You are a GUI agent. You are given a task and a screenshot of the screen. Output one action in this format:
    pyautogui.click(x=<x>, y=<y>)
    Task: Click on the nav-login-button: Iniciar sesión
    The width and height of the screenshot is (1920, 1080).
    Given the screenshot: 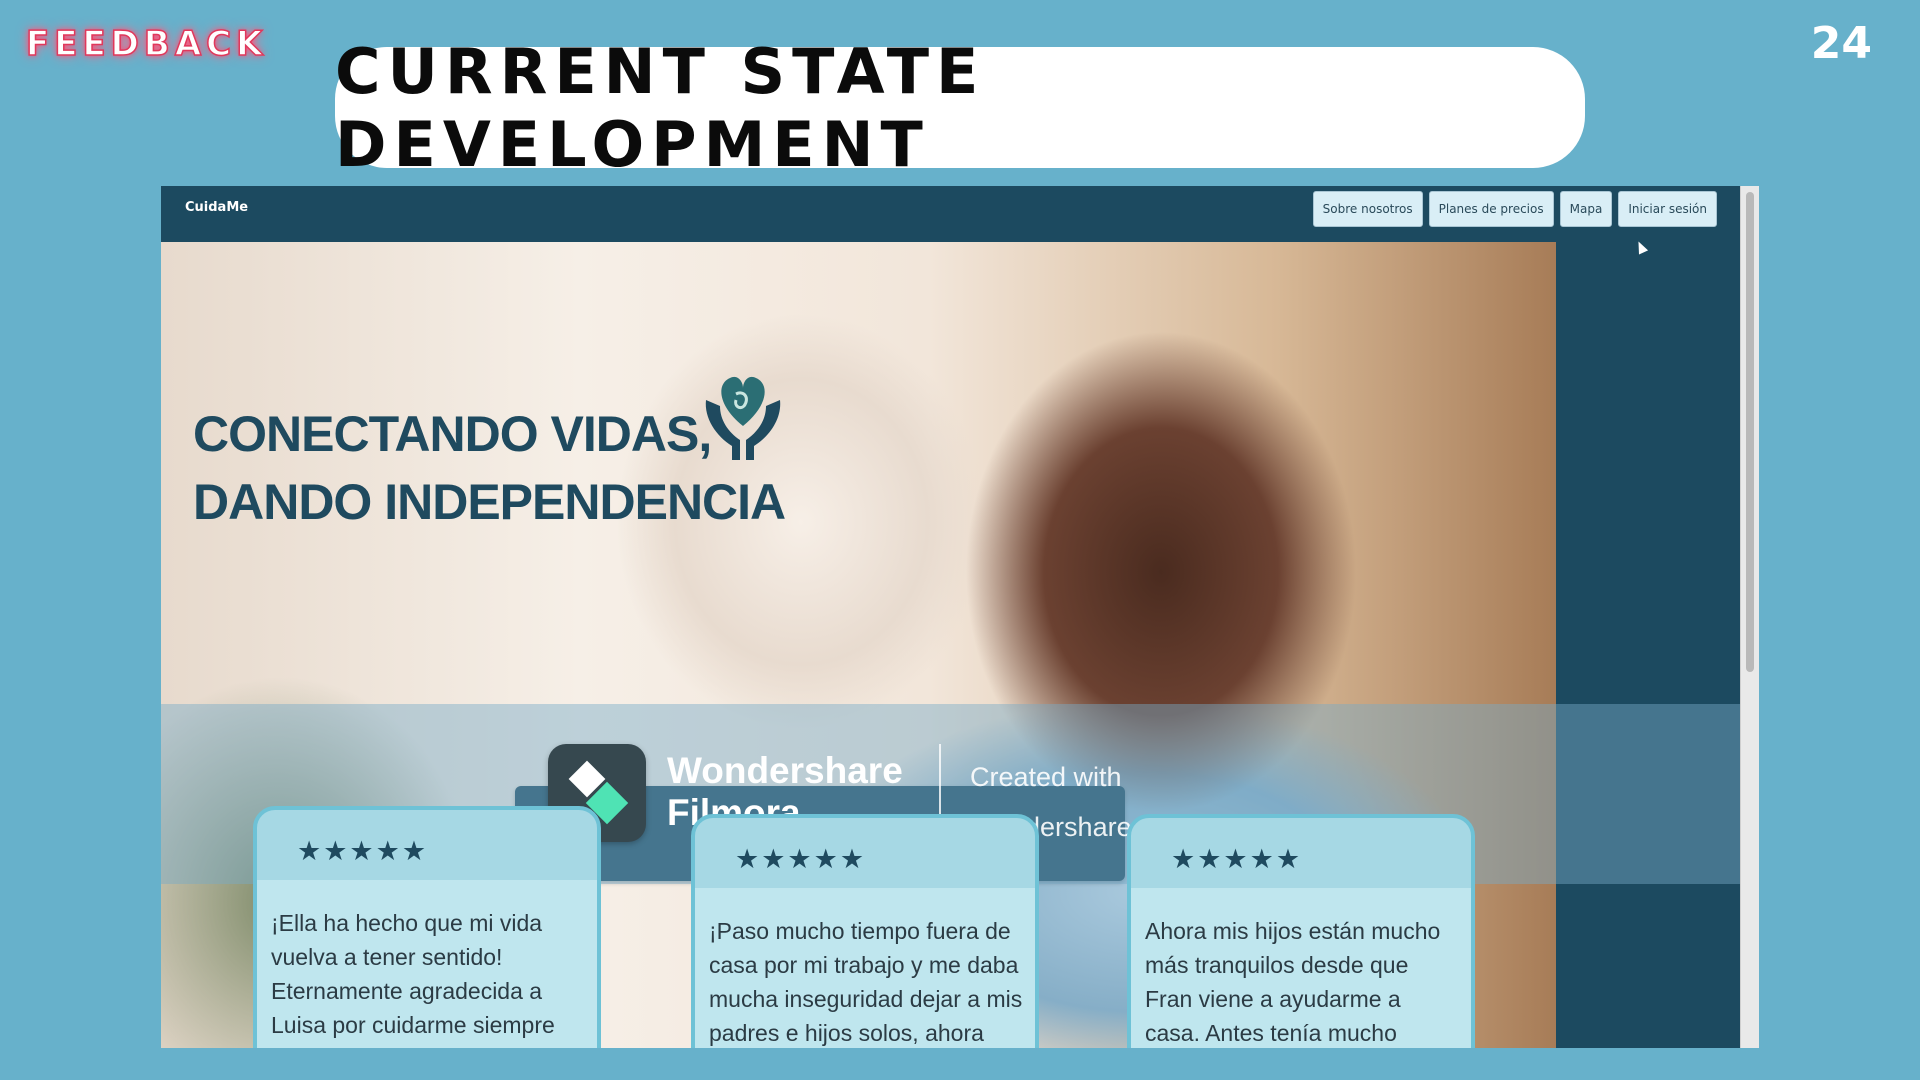 What is the action you would take?
    pyautogui.click(x=1667, y=209)
    